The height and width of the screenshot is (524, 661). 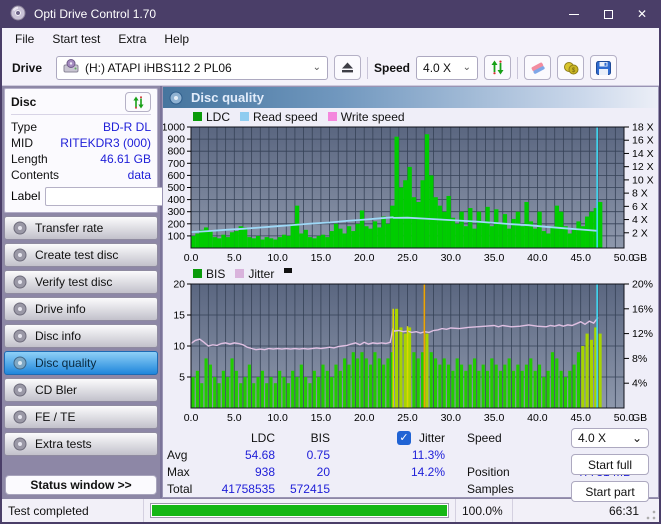 What do you see at coordinates (139, 175) in the screenshot?
I see `field-value: data` at bounding box center [139, 175].